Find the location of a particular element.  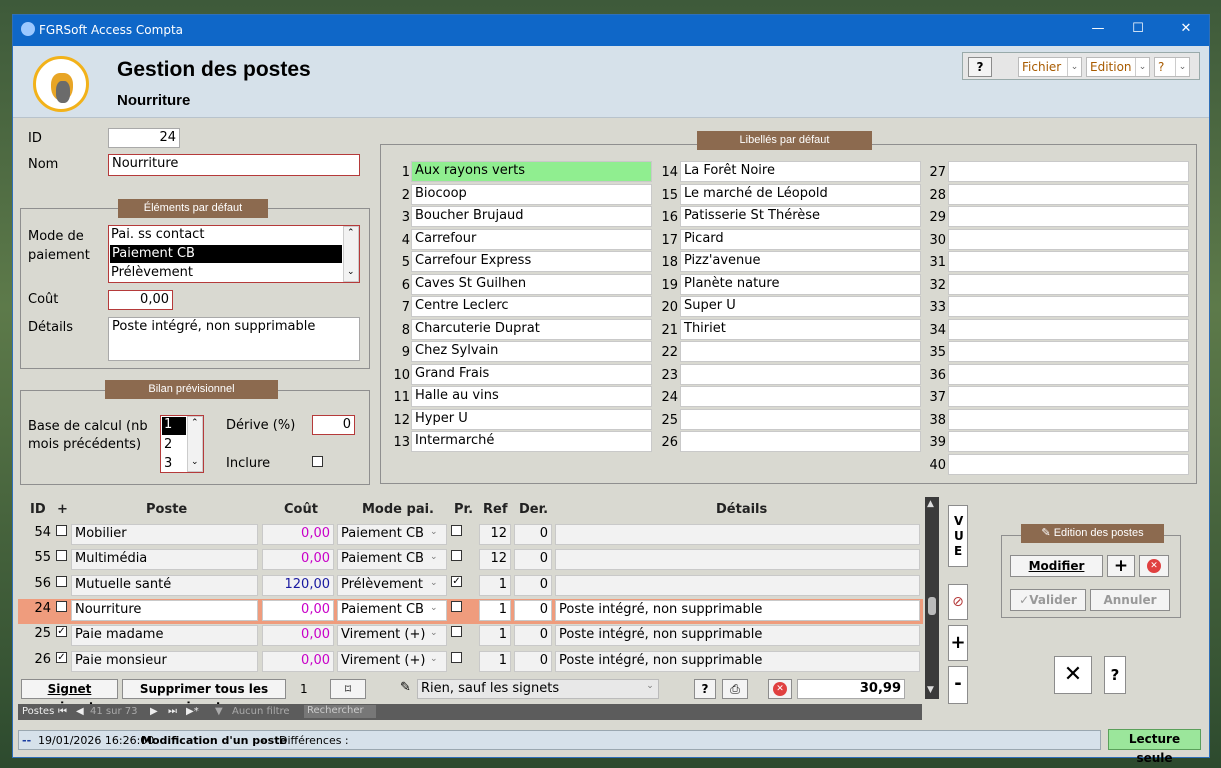

close-window-button: ✕ is located at coordinates (1186, 30).